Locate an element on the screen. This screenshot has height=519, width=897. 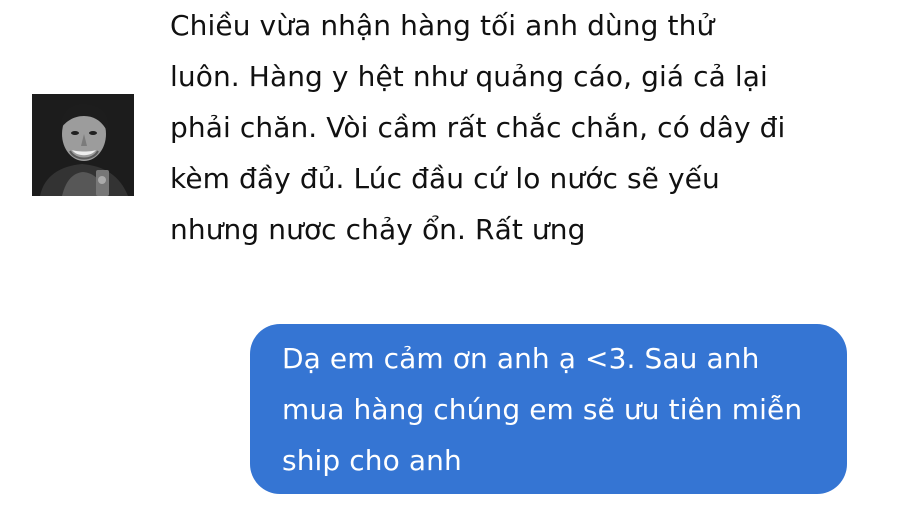
incoming-message-line: Chiều vừa nhận hàng tối anh dùng thử is located at coordinates (442, 25).